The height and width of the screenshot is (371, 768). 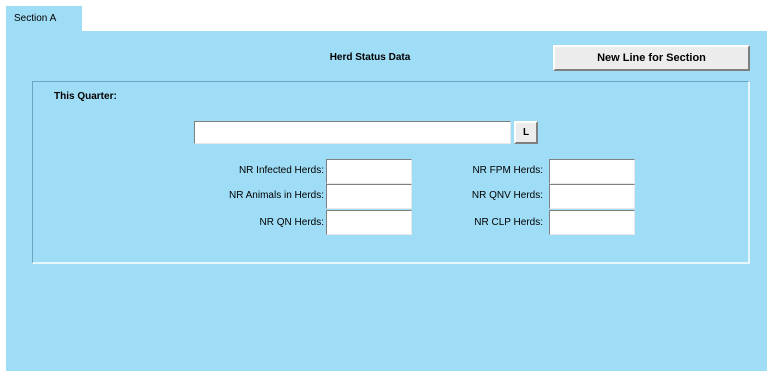 I want to click on tab-section-a: Section A, so click(x=44, y=18).